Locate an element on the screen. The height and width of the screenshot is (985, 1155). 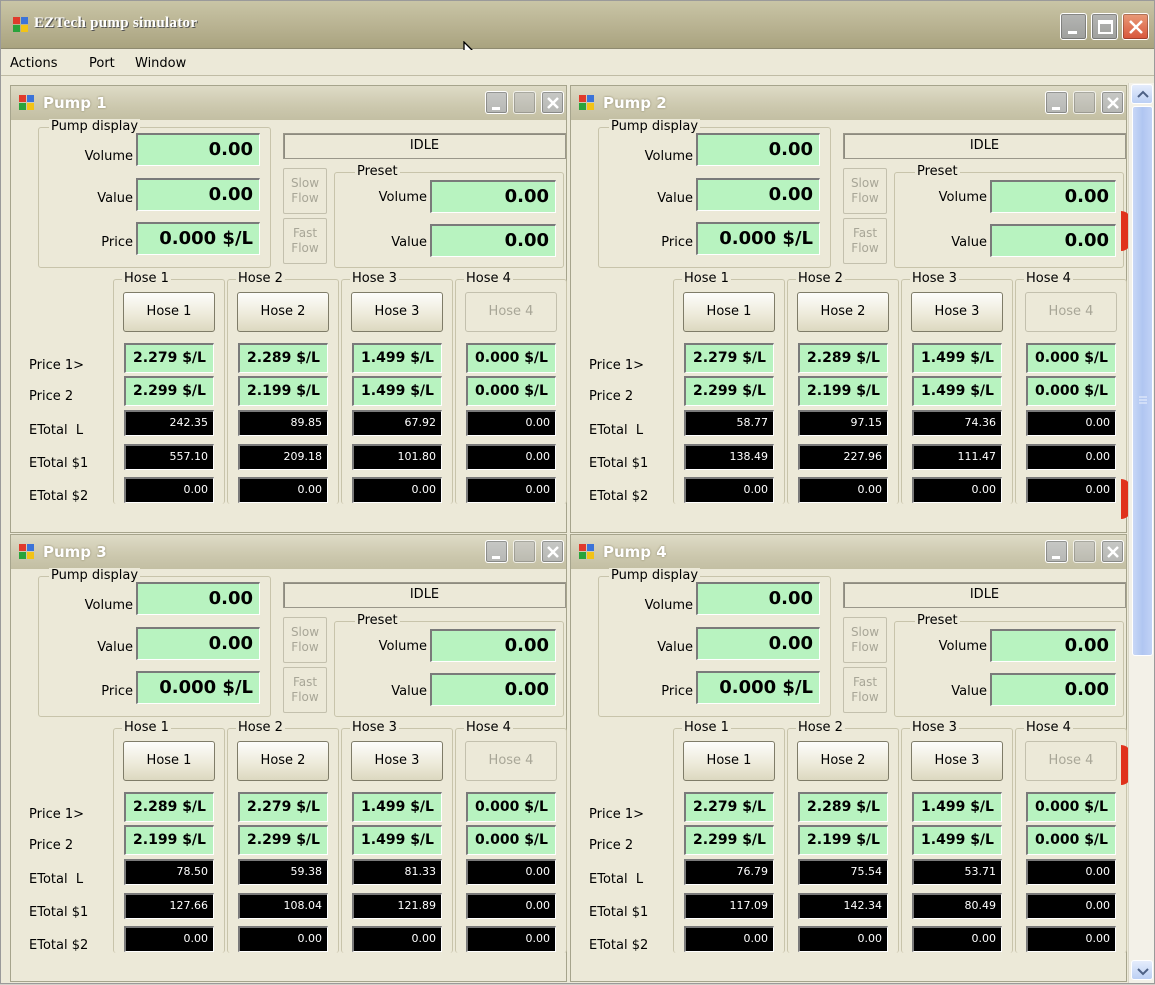
etotal-liters-display: 78.50 is located at coordinates (169, 872).